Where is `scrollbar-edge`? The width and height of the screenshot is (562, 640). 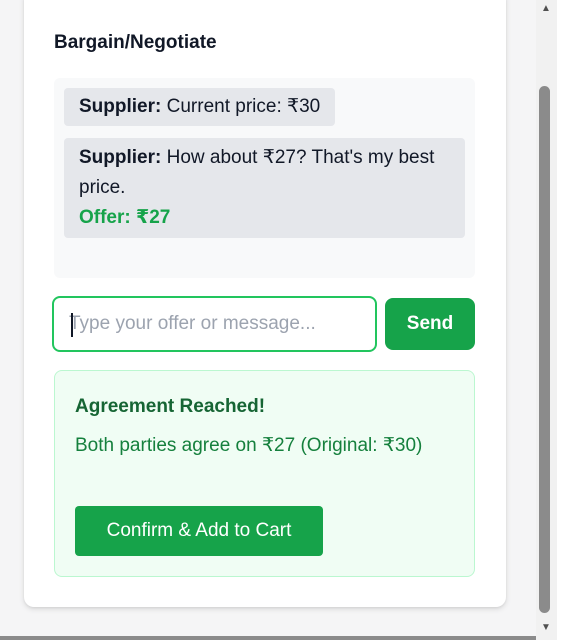 scrollbar-edge is located at coordinates (559, 320).